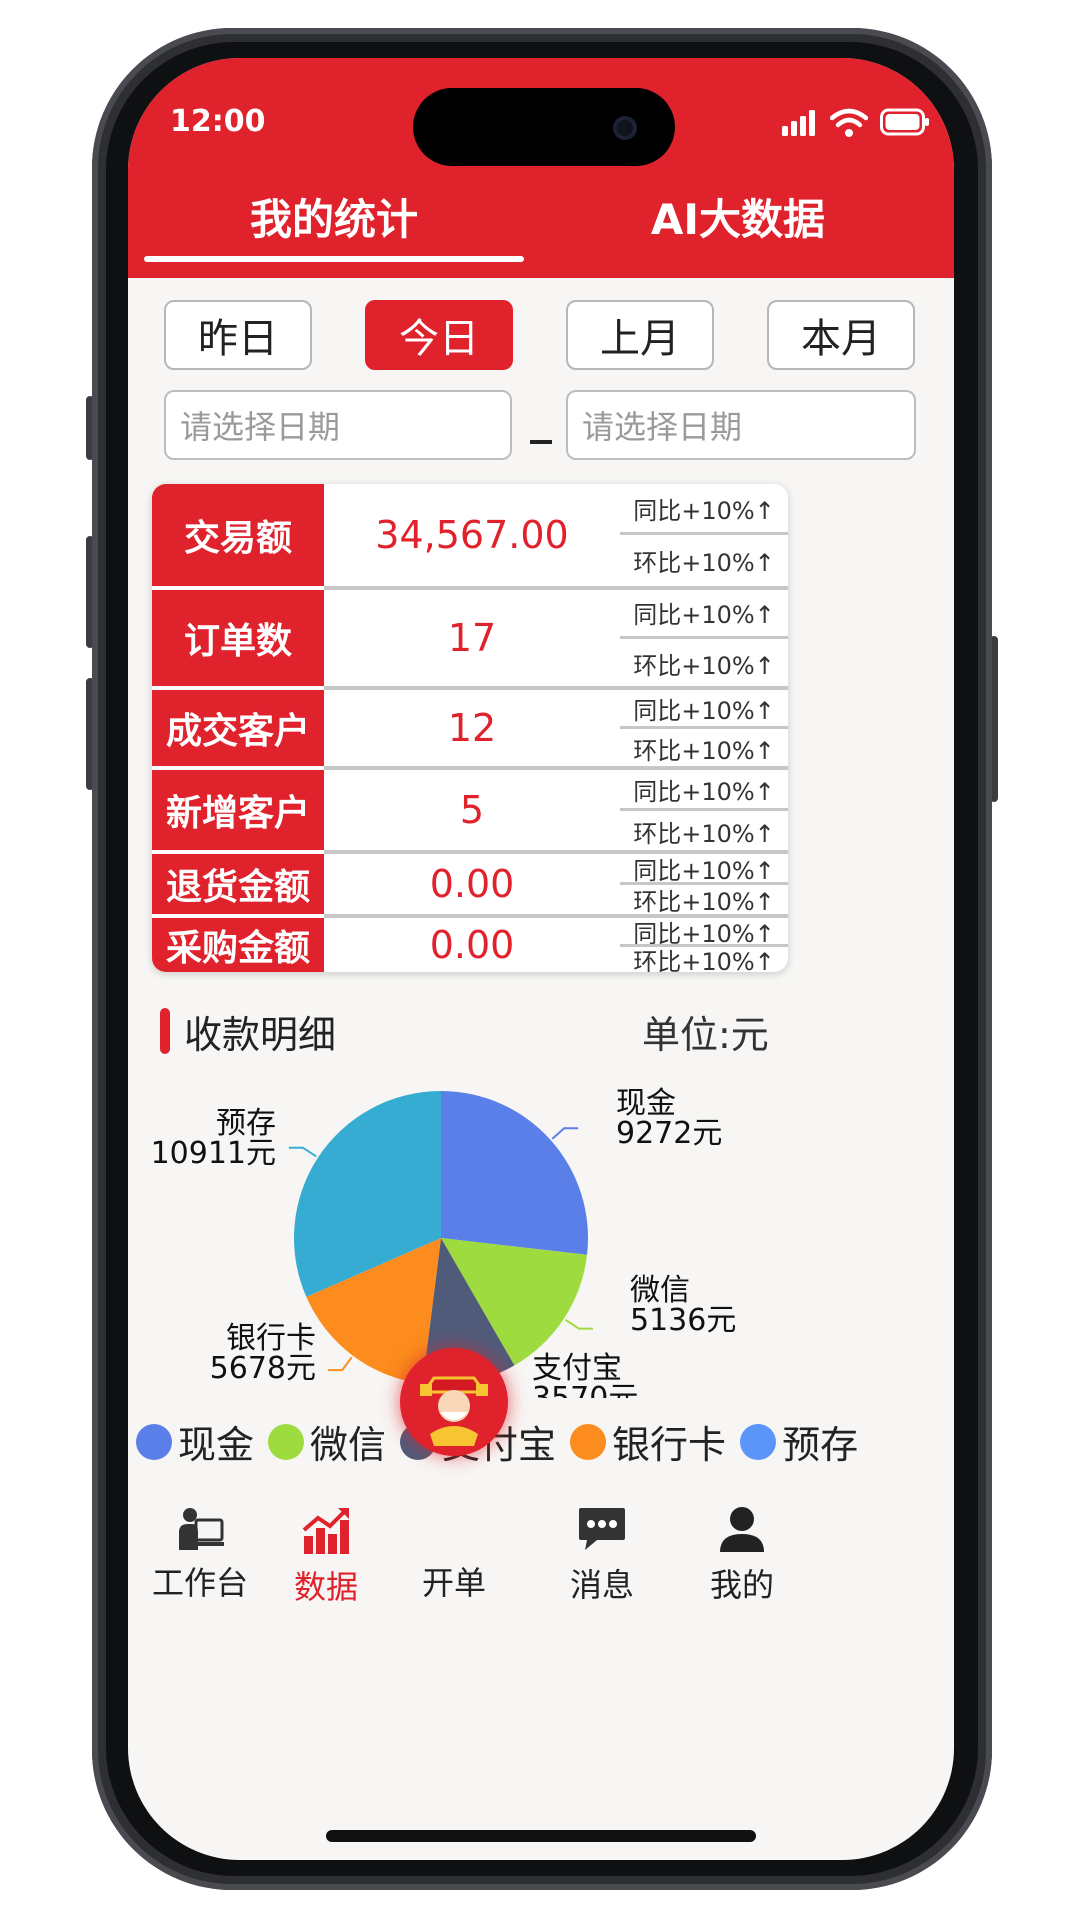  What do you see at coordinates (326, 1557) in the screenshot?
I see `nav-data: 数据` at bounding box center [326, 1557].